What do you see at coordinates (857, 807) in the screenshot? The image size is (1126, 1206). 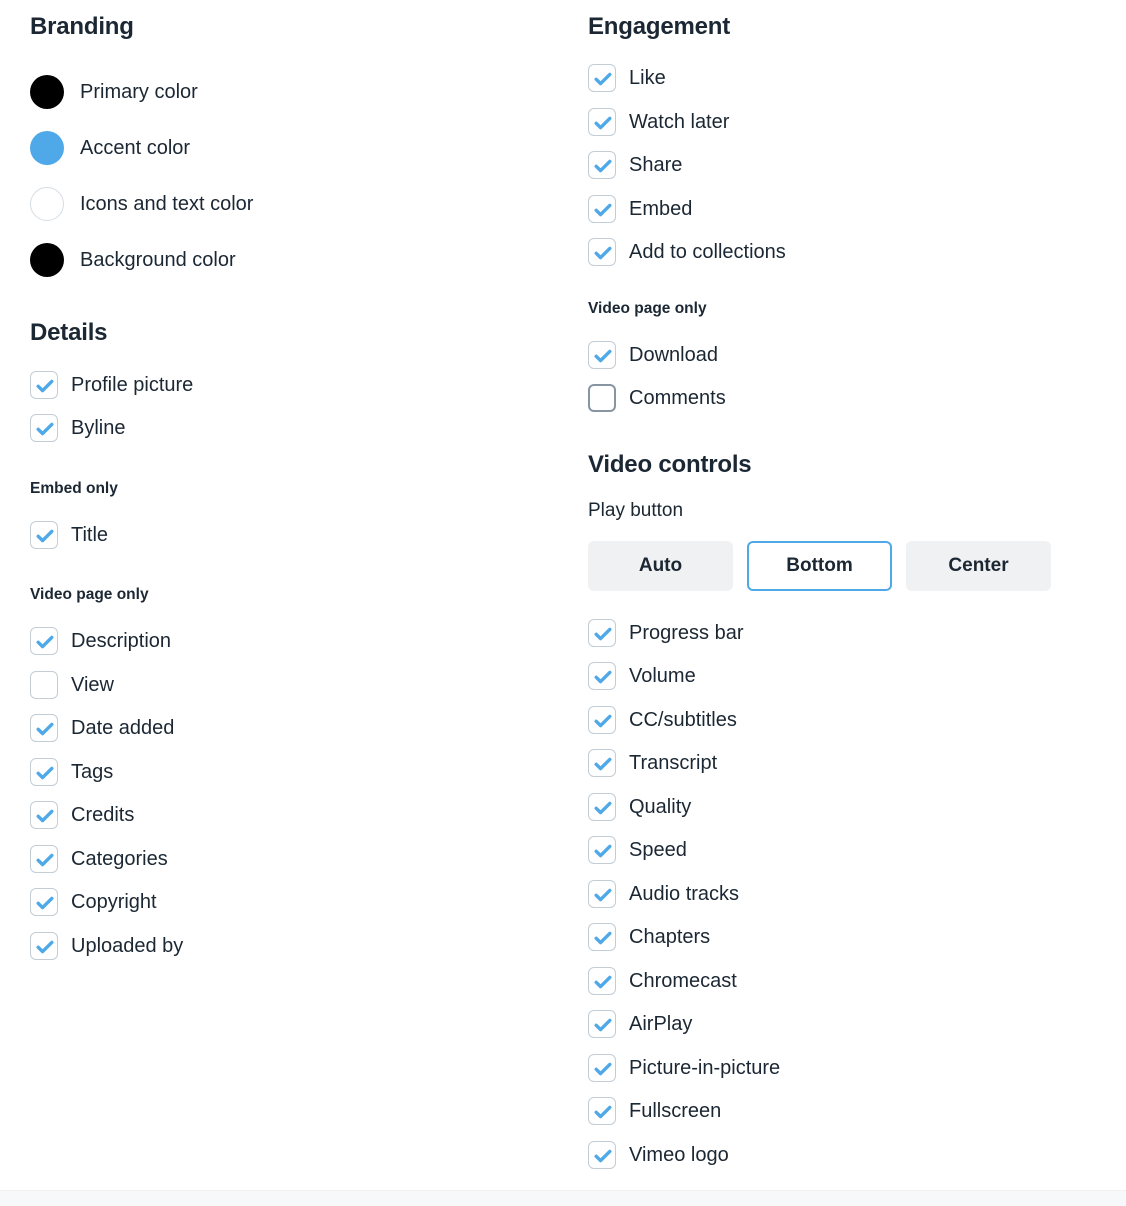 I see `checkbox-row: Quality` at bounding box center [857, 807].